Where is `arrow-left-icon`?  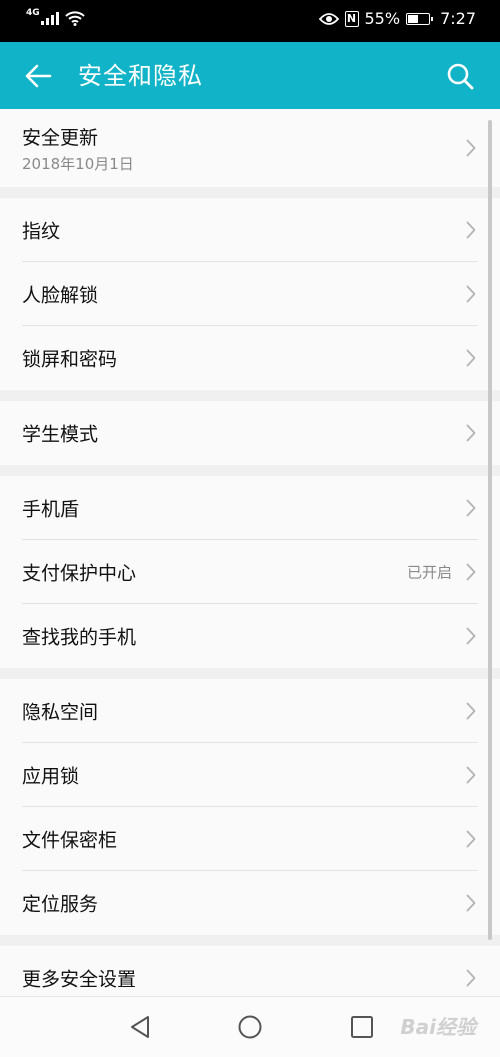
arrow-left-icon is located at coordinates (38, 76).